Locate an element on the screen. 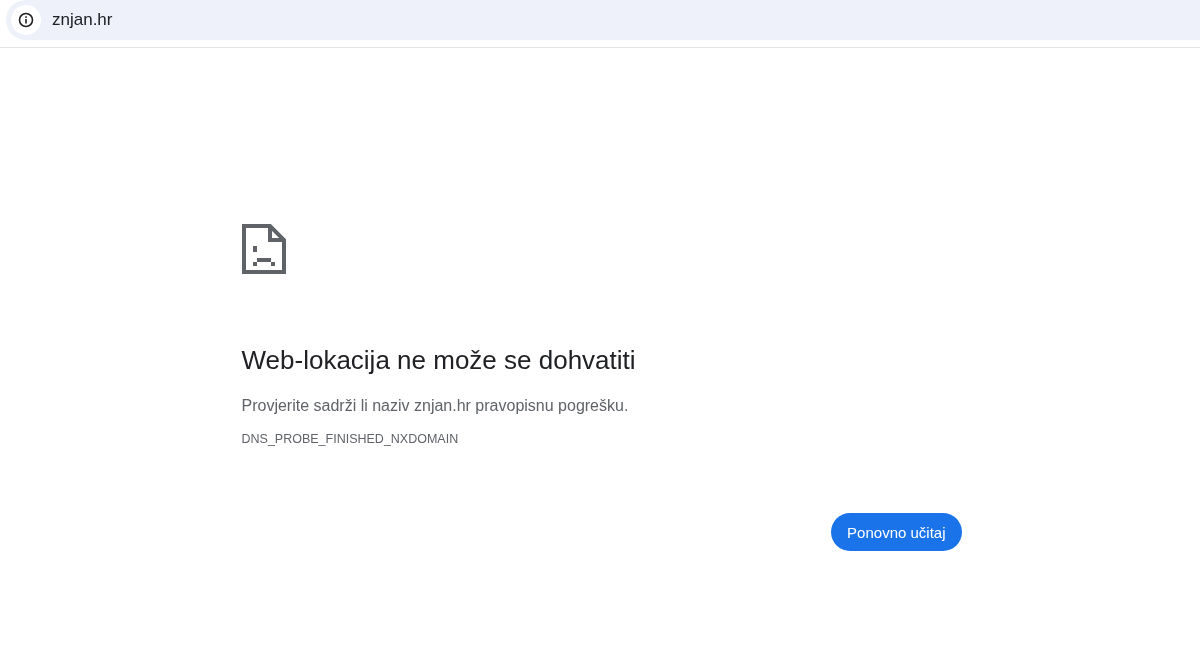  sad-page-icon is located at coordinates (263, 249).